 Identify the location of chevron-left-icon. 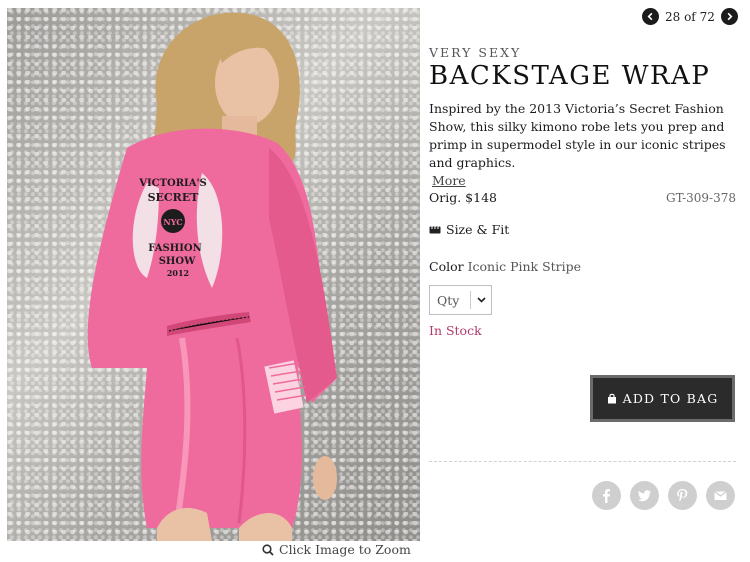
(650, 16).